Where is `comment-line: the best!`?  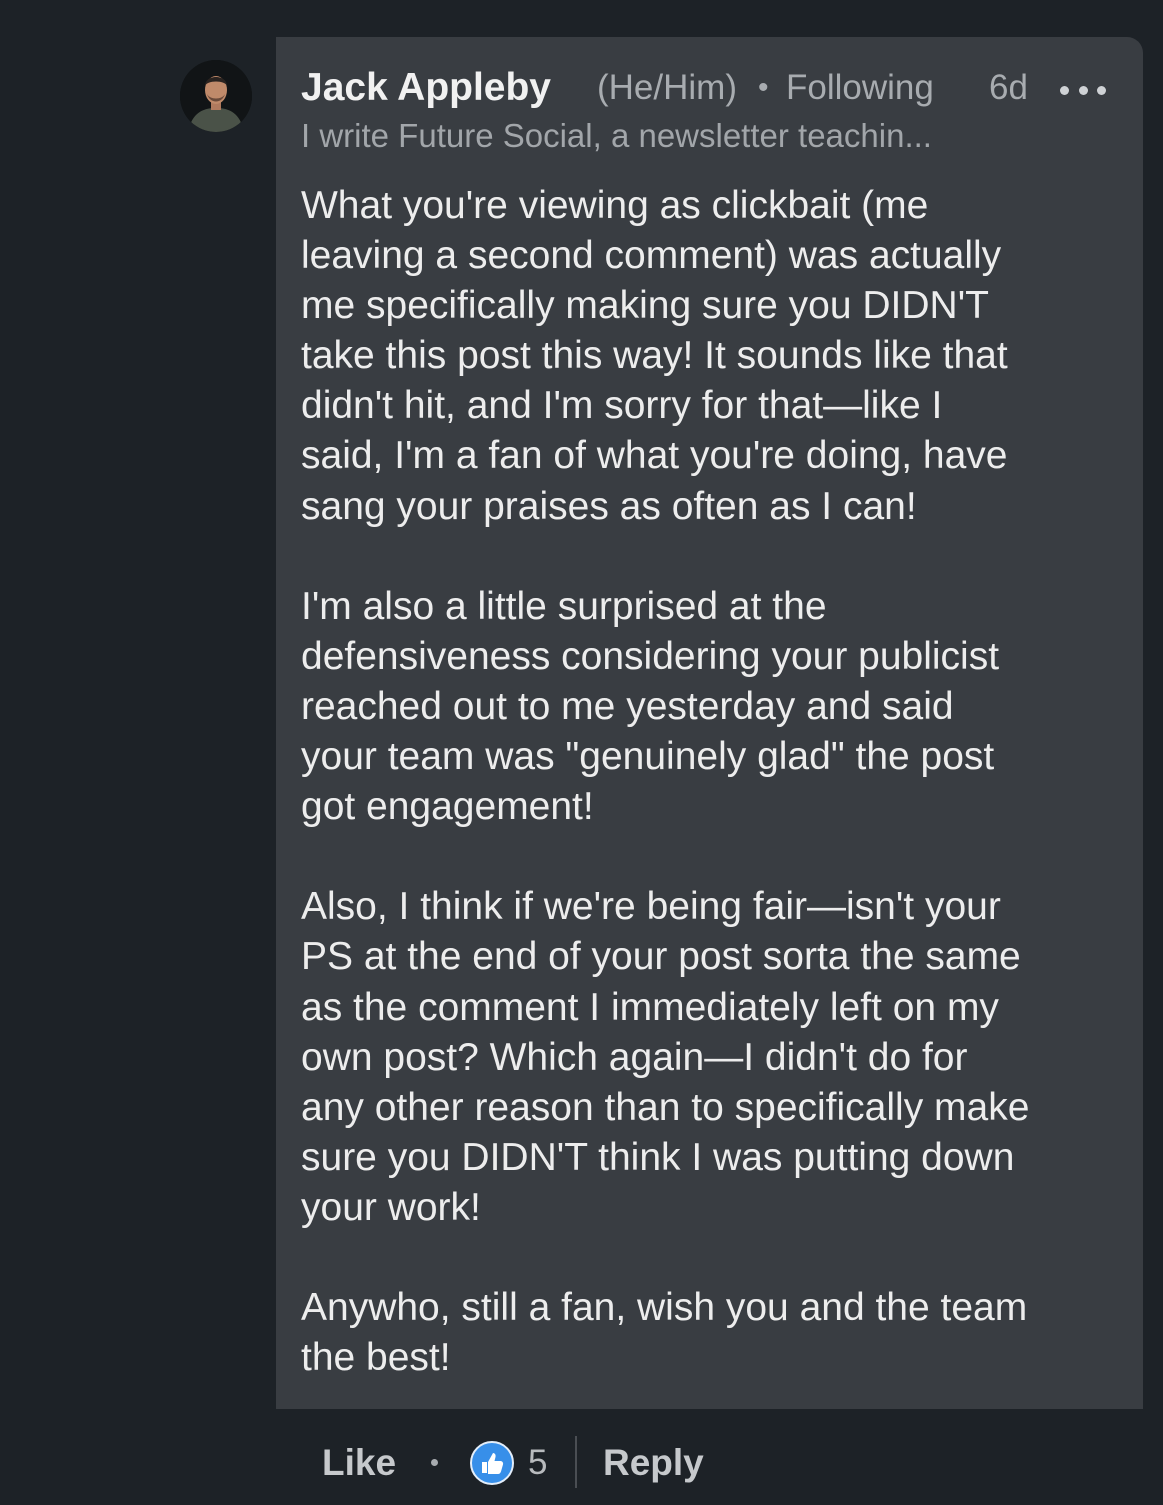
comment-line: the best! is located at coordinates (376, 1358).